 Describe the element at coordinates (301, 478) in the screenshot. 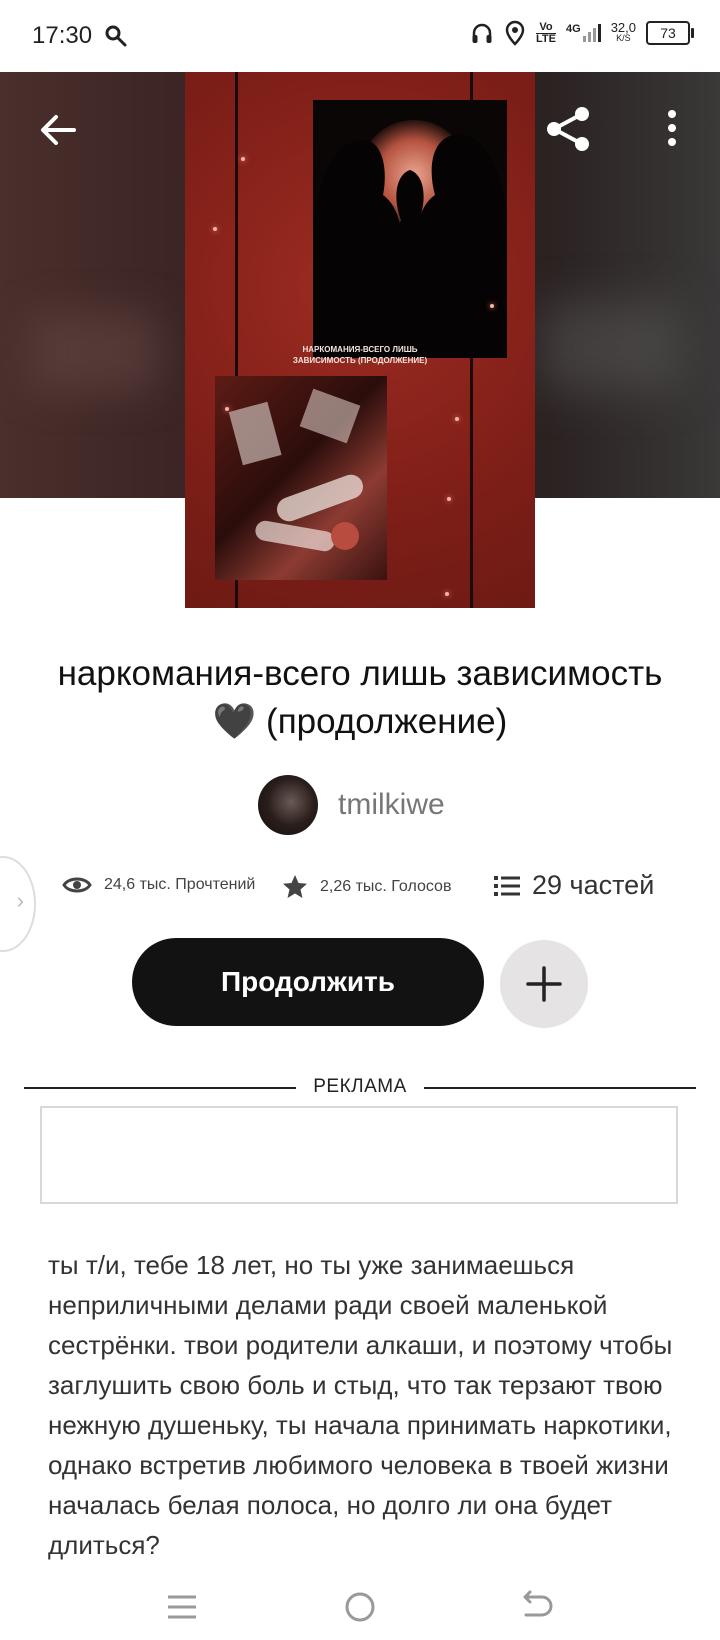

I see `cover-collage-photo` at that location.